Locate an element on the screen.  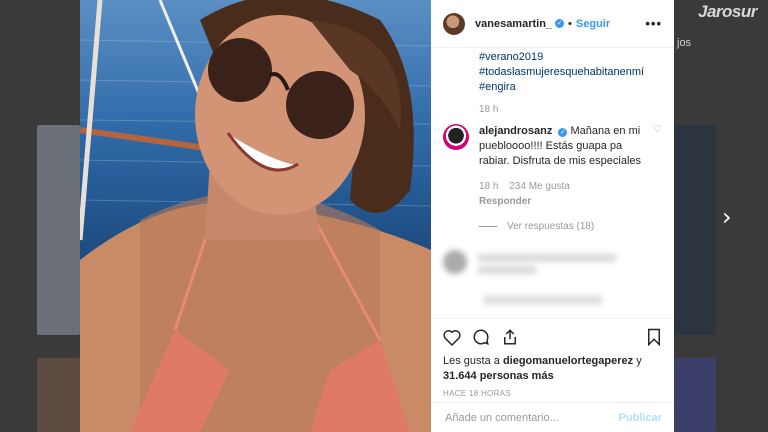
likes-prefix: Les gusta a is located at coordinates (473, 361).